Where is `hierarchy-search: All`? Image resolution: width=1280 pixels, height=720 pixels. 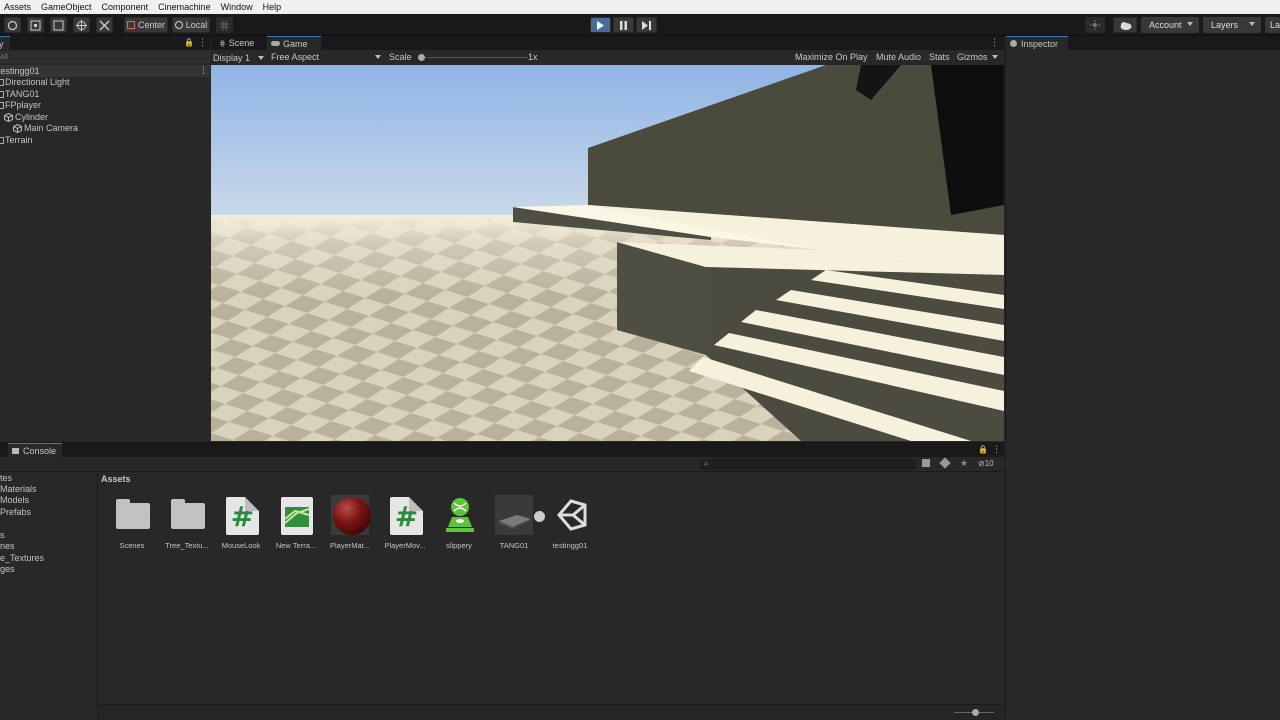 hierarchy-search: All is located at coordinates (105, 57).